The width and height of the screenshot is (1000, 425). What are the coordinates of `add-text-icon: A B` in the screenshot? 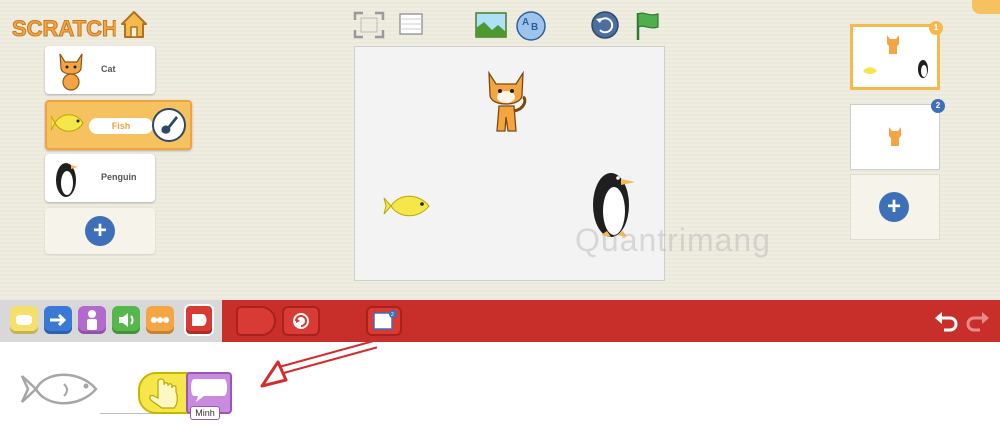 It's located at (531, 26).